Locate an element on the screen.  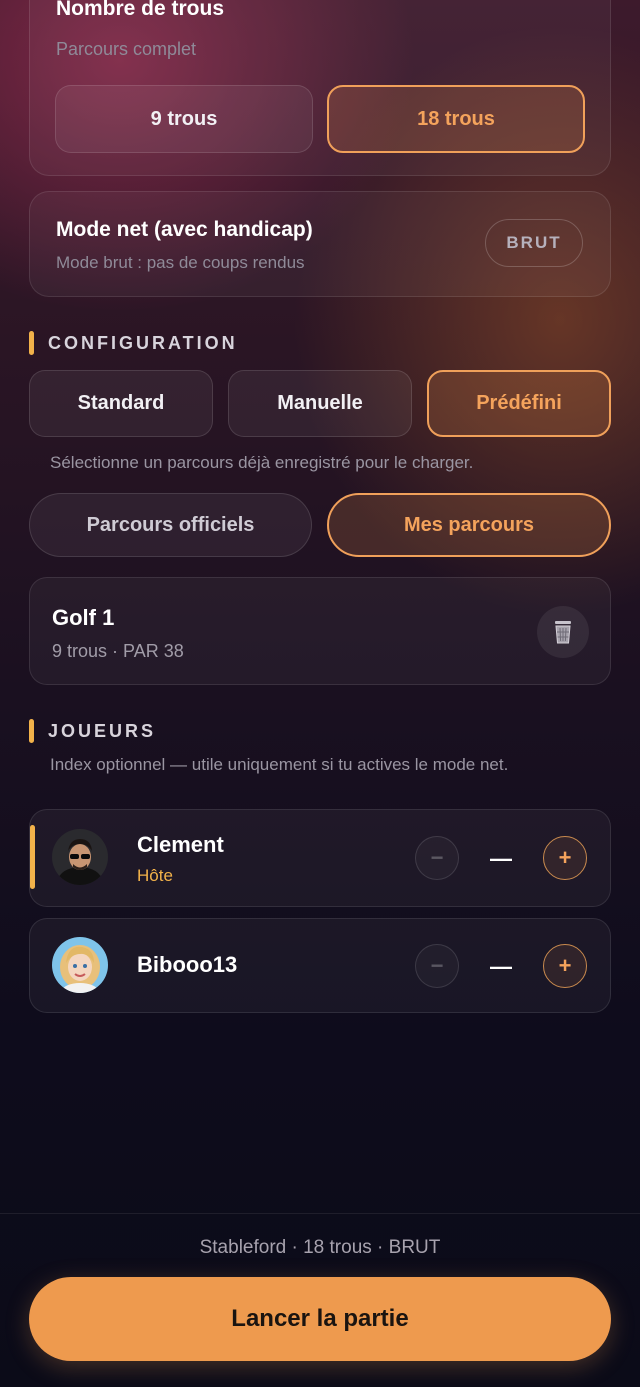
my-courses-tab: Mes parcours is located at coordinates (469, 525).